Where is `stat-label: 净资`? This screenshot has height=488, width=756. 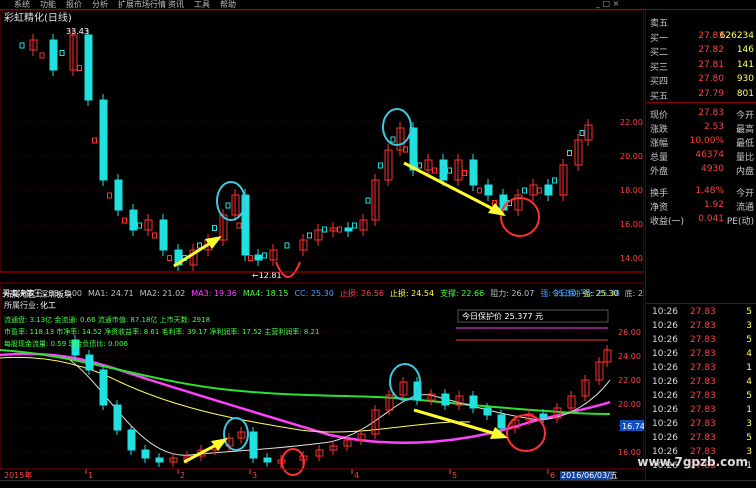 stat-label: 净资 is located at coordinates (659, 208).